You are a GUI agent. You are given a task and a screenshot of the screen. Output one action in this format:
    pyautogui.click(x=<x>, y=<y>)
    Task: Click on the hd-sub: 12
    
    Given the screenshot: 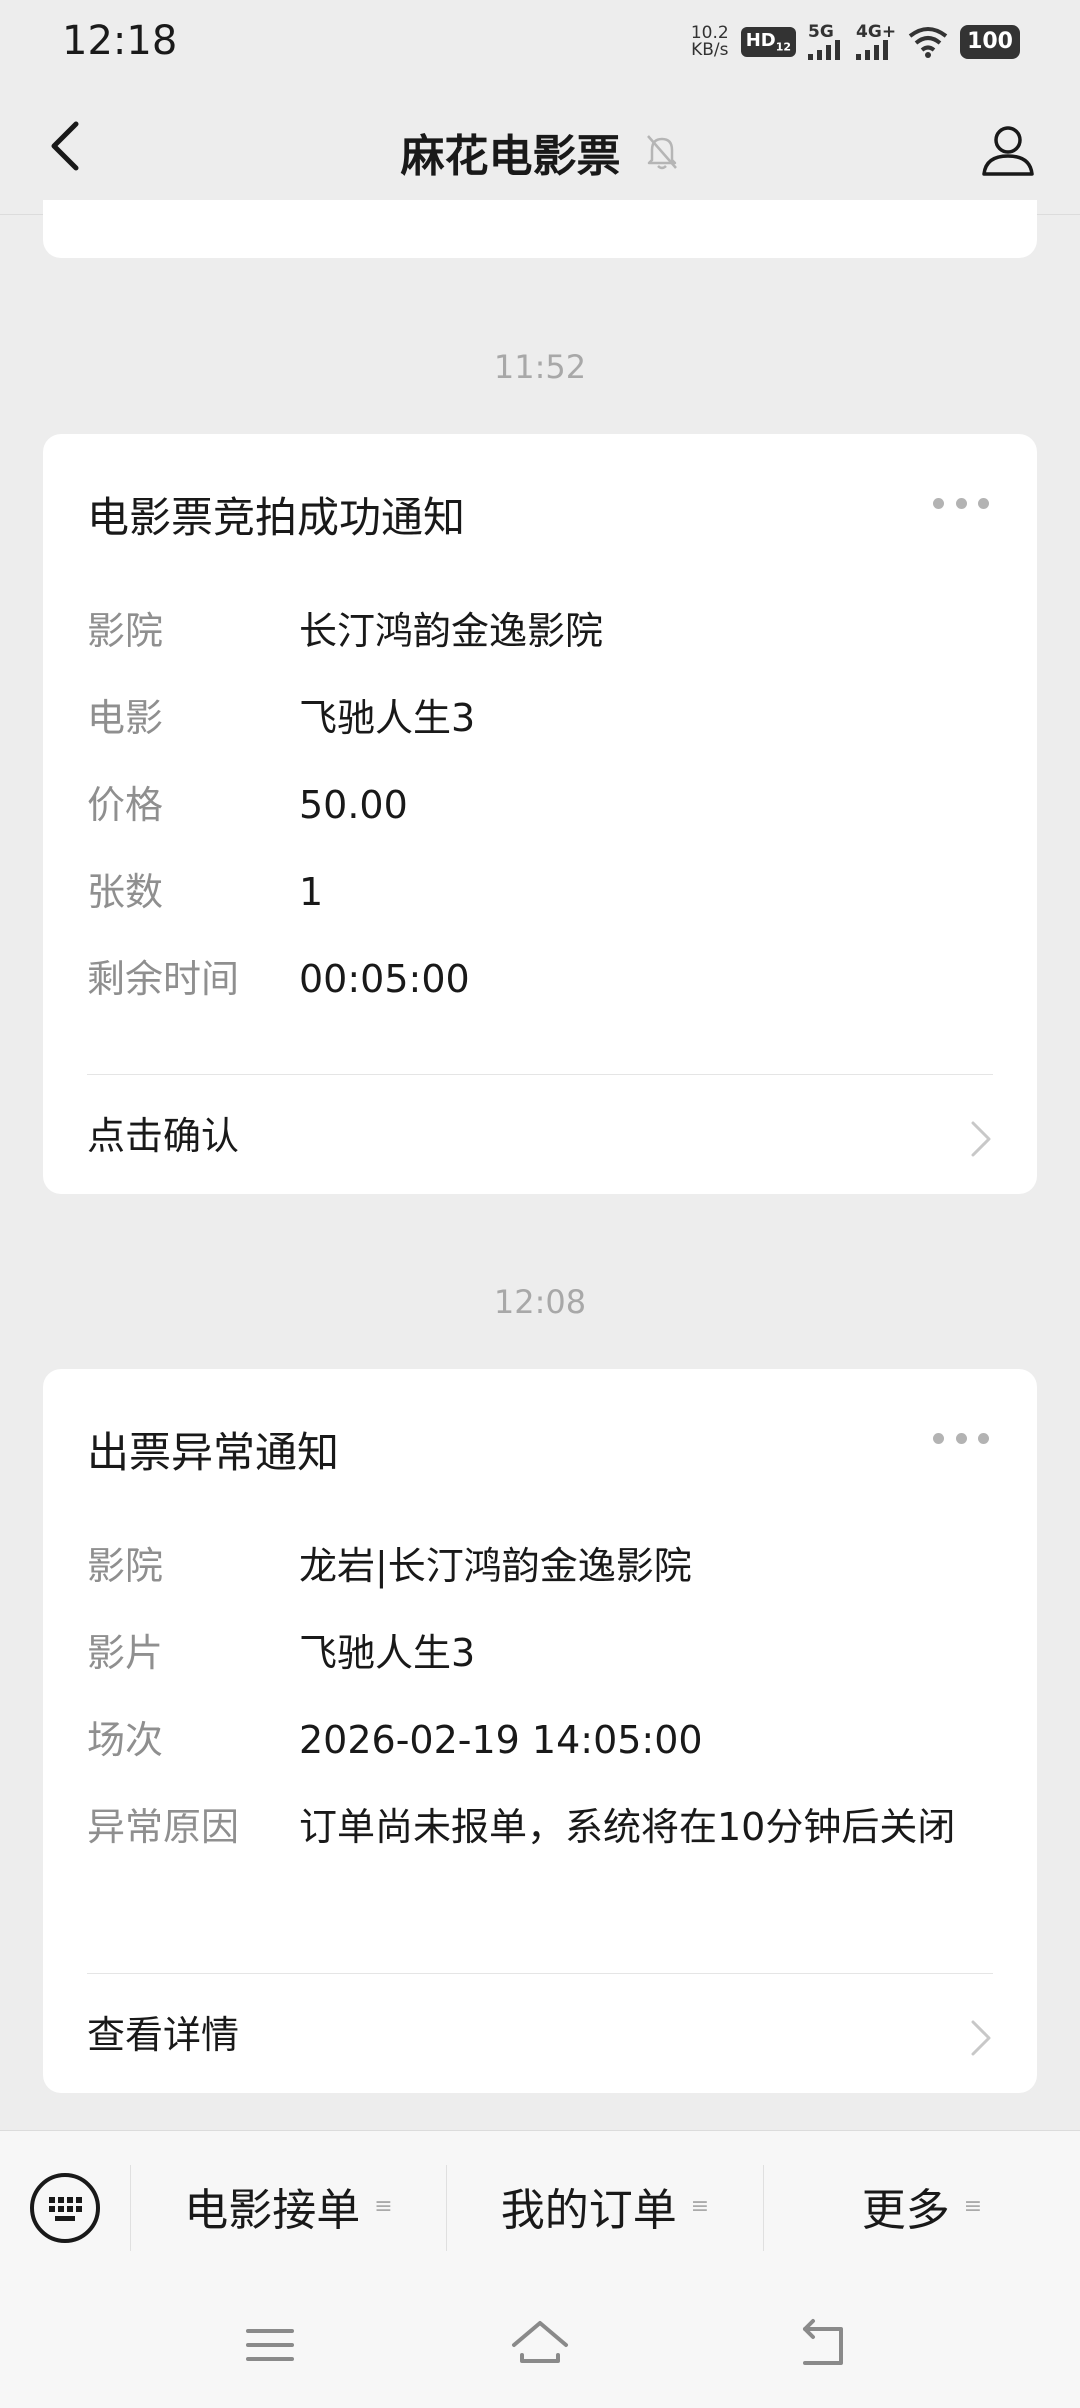 What is the action you would take?
    pyautogui.click(x=783, y=47)
    